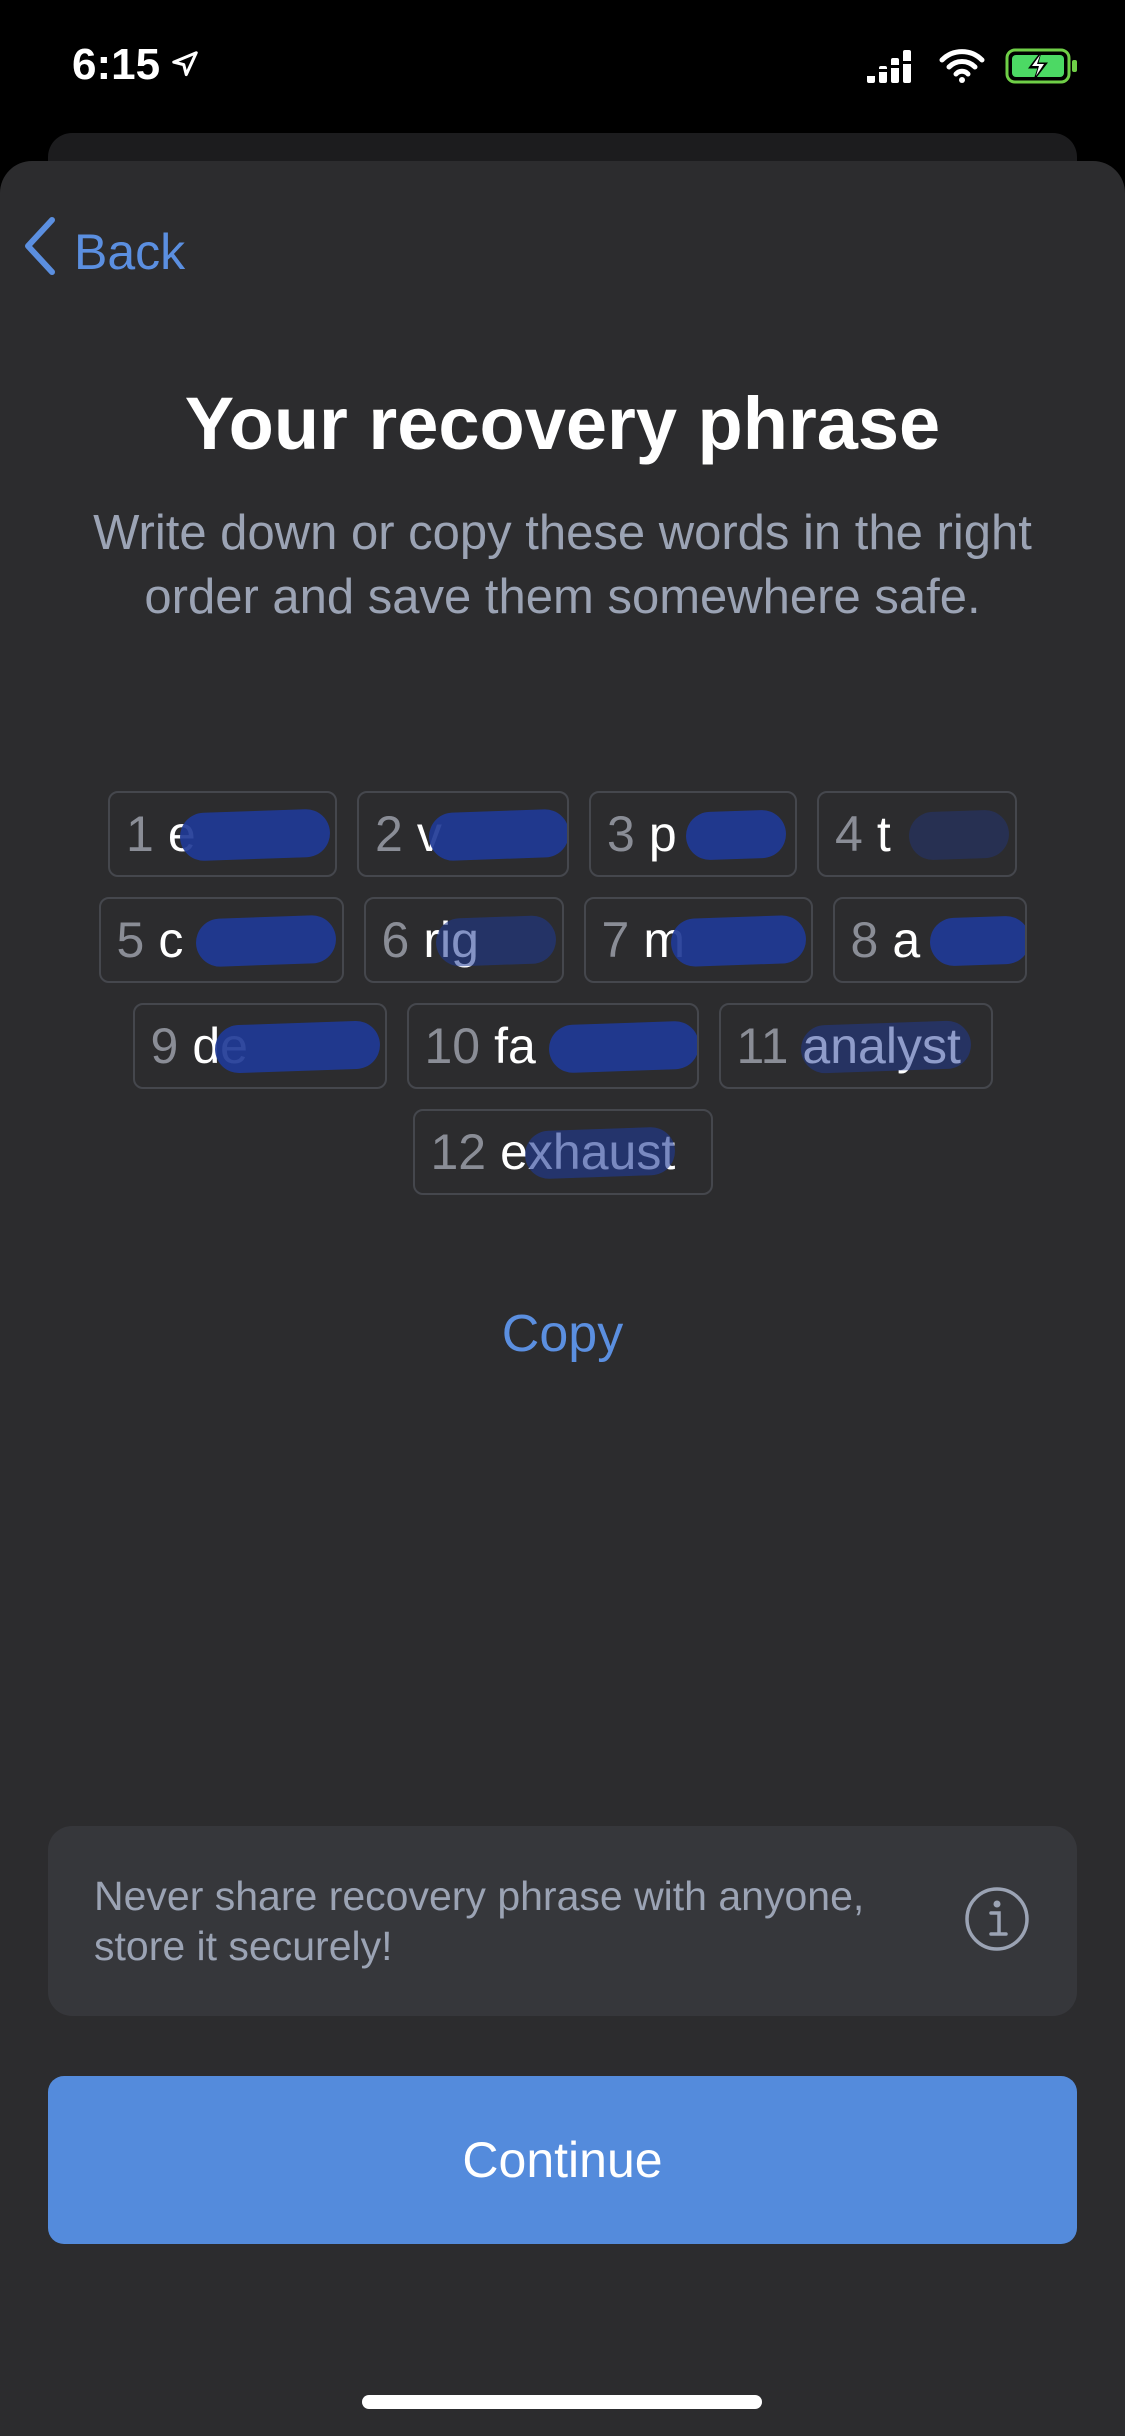  Describe the element at coordinates (130, 940) in the screenshot. I see `word-number: 5` at that location.